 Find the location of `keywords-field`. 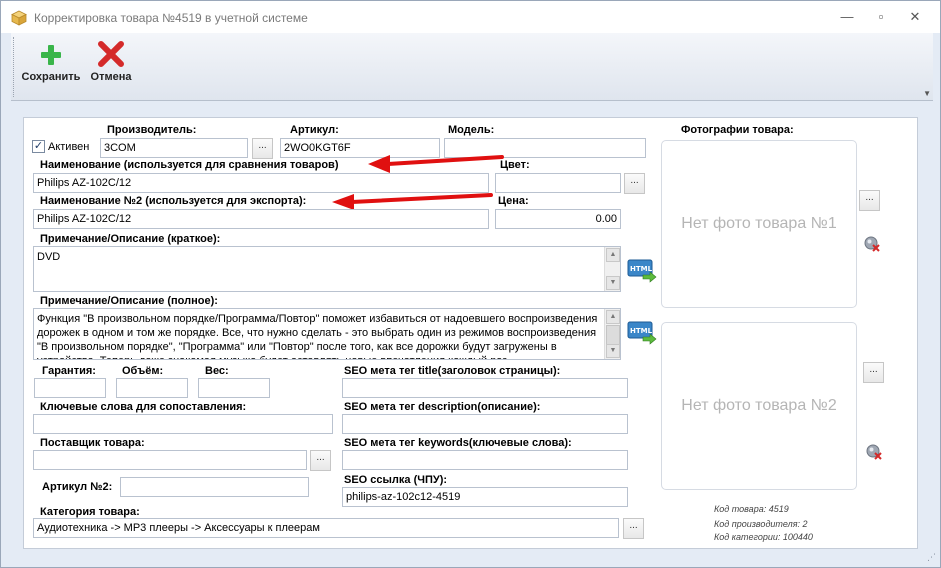

keywords-field is located at coordinates (183, 424).